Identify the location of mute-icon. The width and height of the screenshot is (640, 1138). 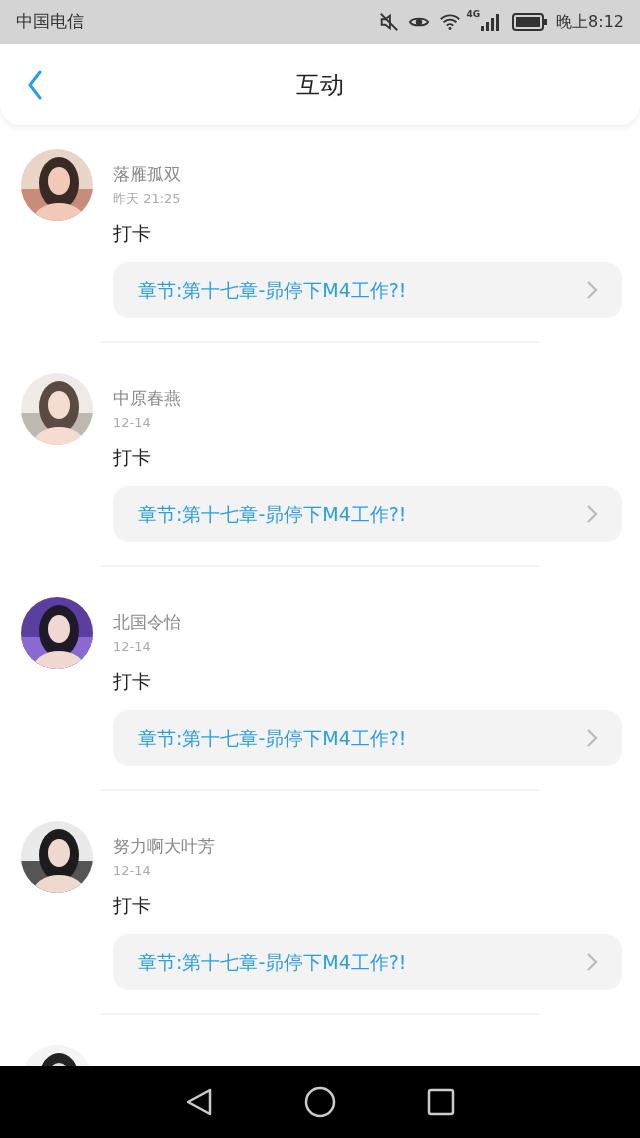
(389, 22).